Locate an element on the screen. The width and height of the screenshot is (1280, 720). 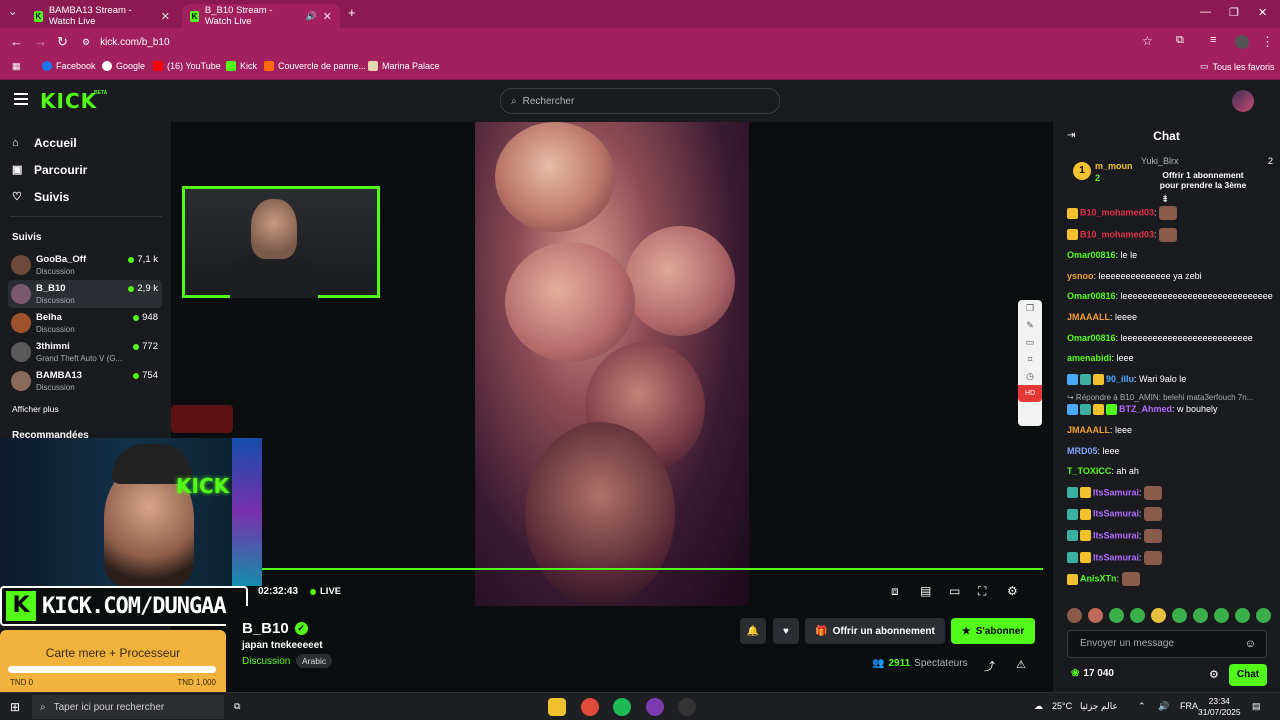
sidebar-channel-belha: Belha Discussion 948 is located at coordinates (85, 323).